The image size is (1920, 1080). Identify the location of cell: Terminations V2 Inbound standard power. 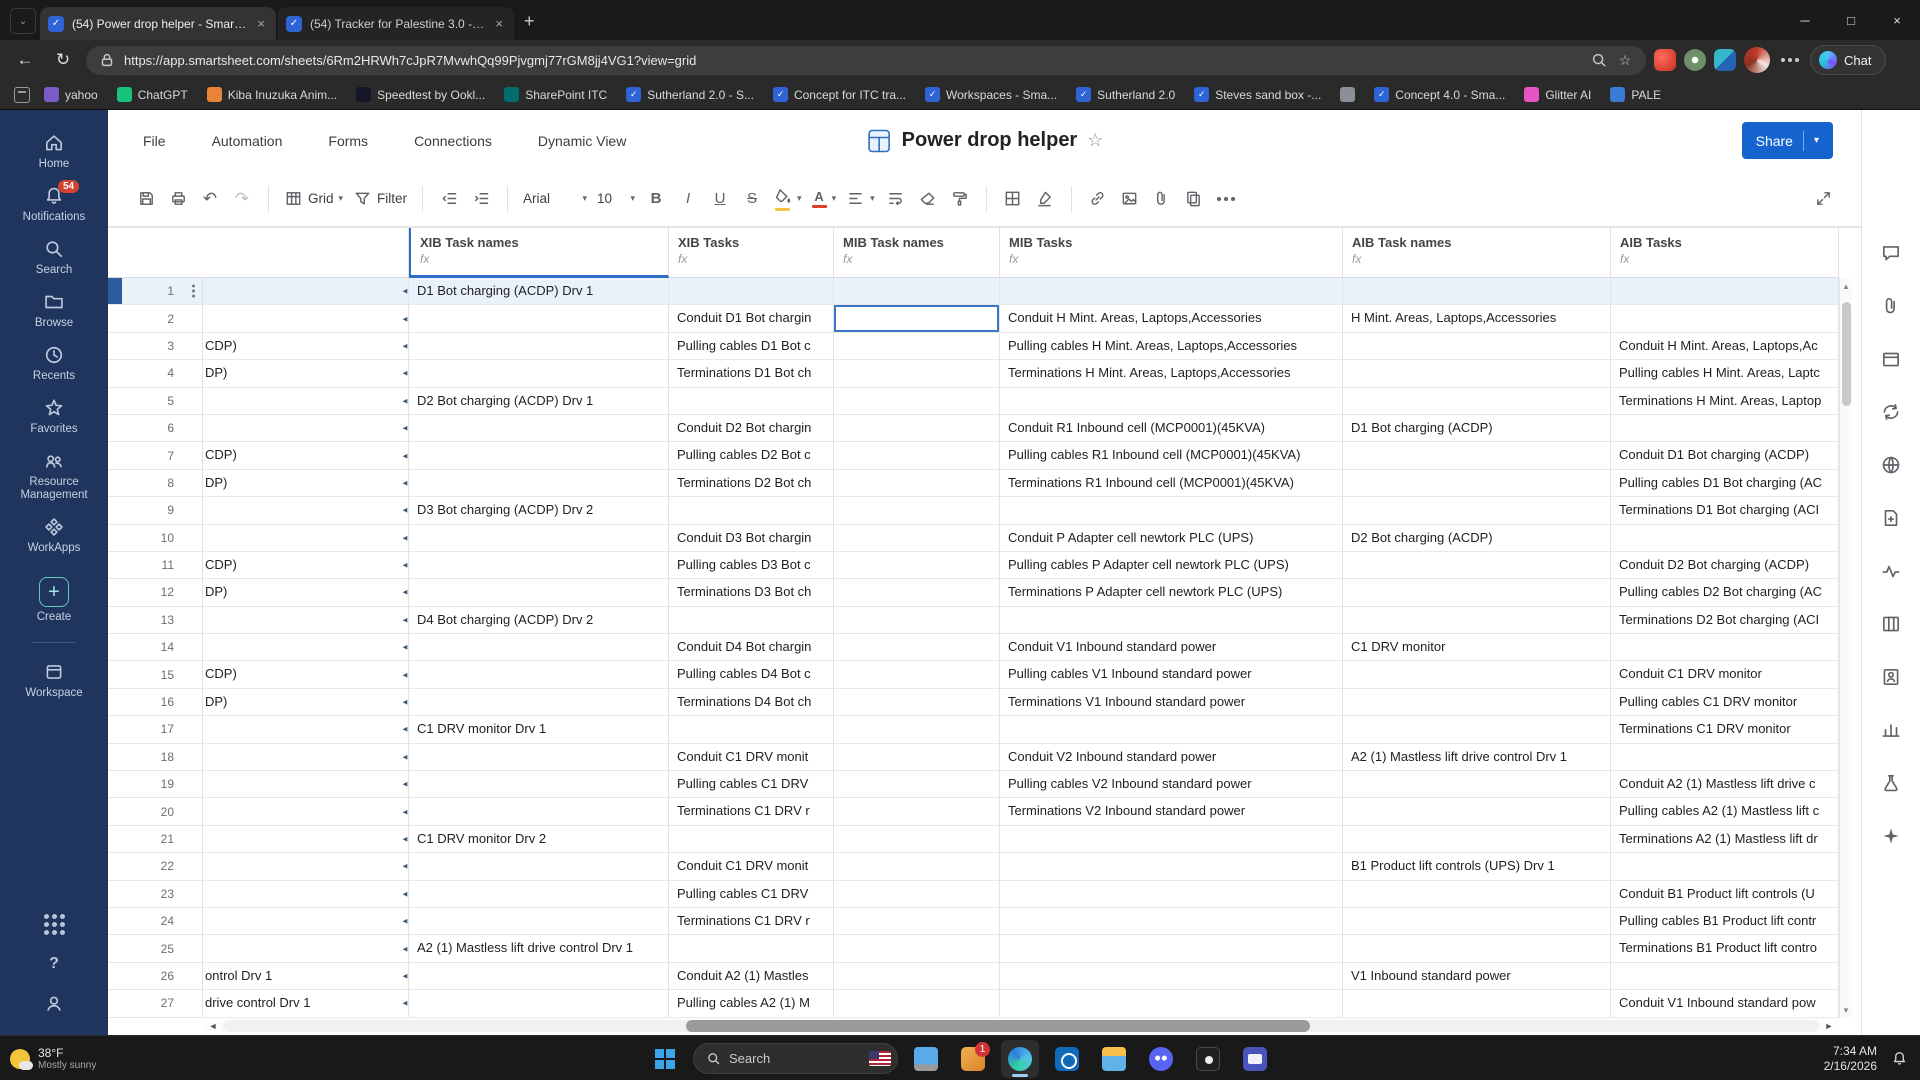
(1171, 811).